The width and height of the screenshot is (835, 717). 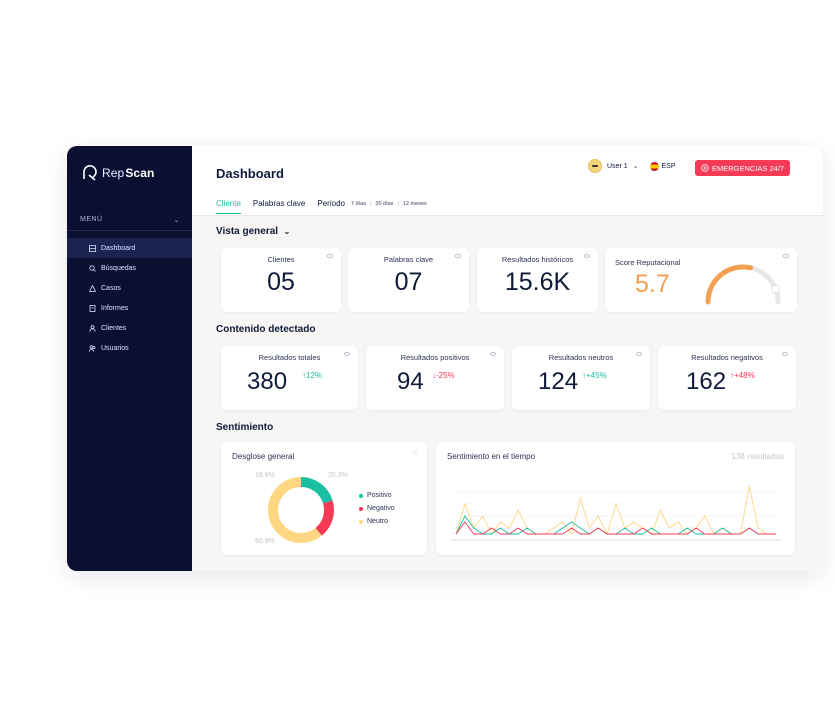 What do you see at coordinates (263, 456) in the screenshot?
I see `chart-title: Desglose general` at bounding box center [263, 456].